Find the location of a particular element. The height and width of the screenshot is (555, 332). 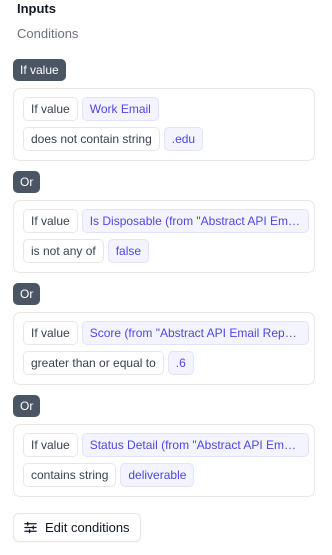

sliders-icon is located at coordinates (30, 527).